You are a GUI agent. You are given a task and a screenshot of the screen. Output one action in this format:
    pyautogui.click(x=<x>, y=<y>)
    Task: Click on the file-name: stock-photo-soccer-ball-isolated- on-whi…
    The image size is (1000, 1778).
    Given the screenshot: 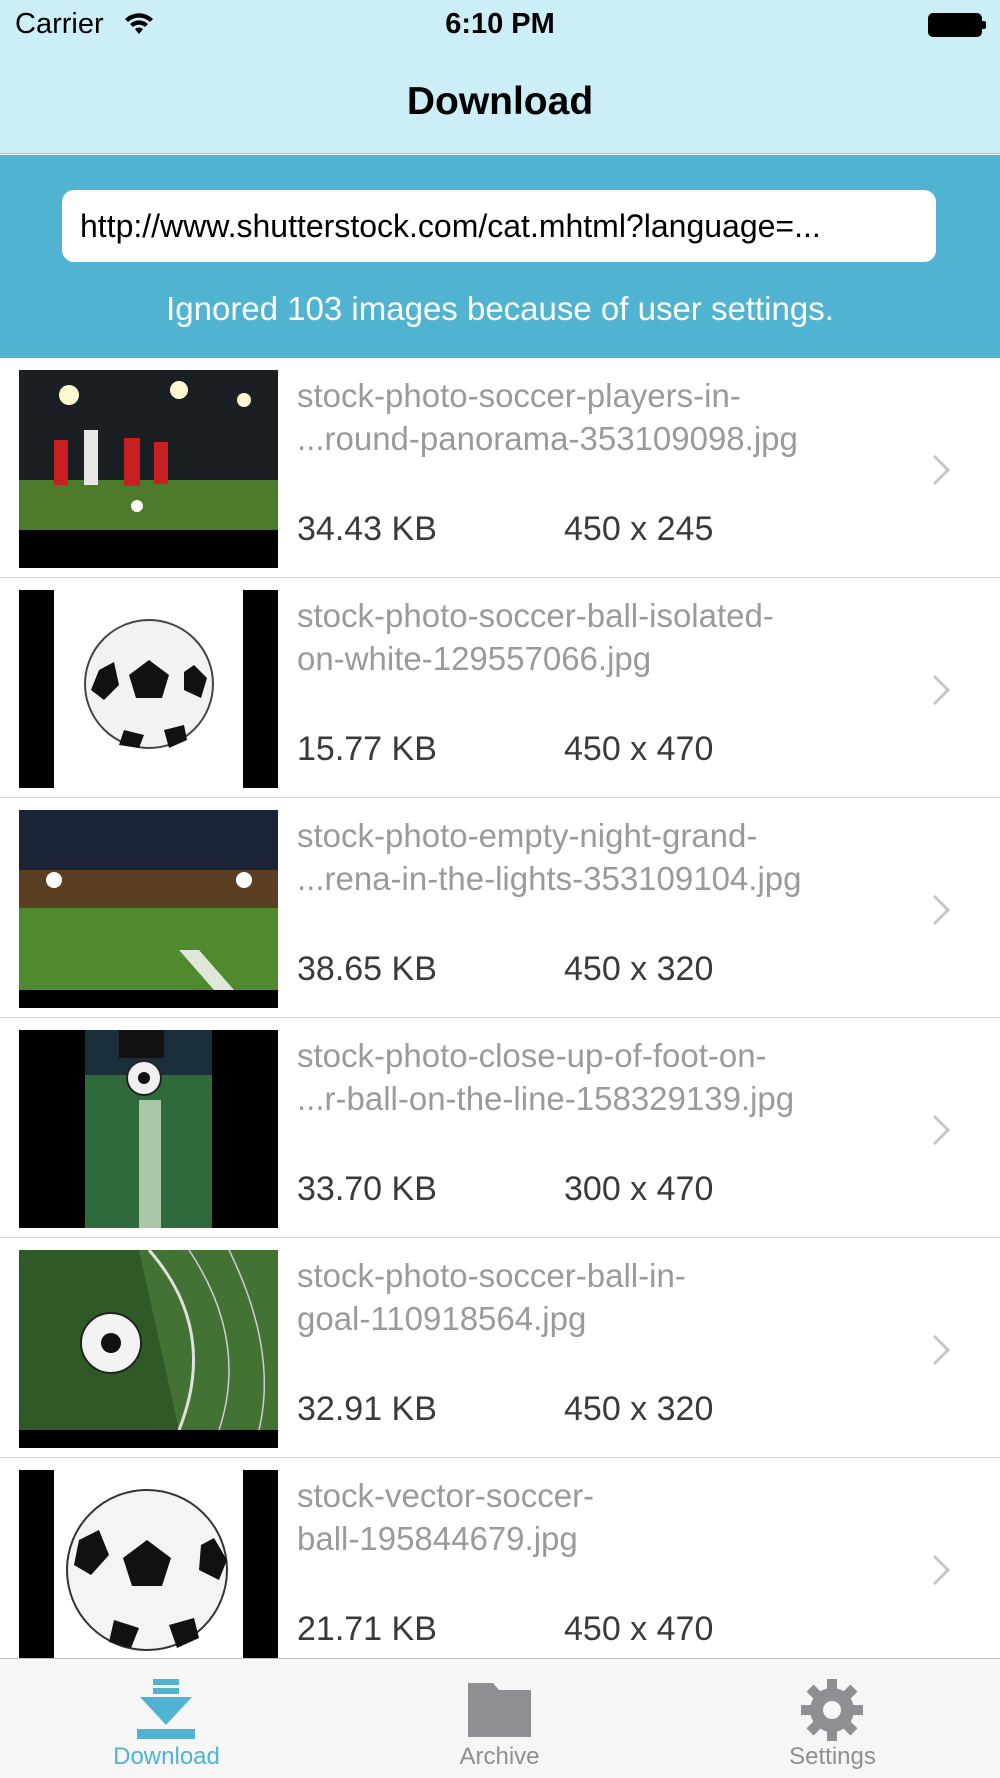 What is the action you would take?
    pyautogui.click(x=535, y=637)
    